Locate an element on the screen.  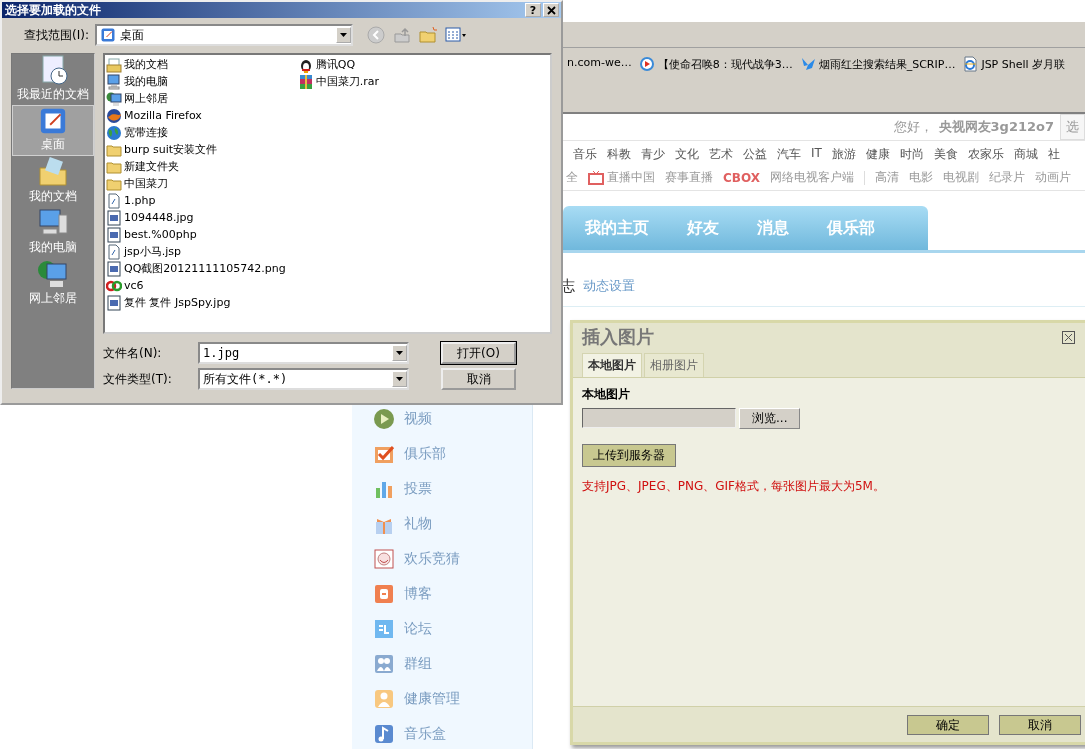
close-button is located at coordinates (551, 10).